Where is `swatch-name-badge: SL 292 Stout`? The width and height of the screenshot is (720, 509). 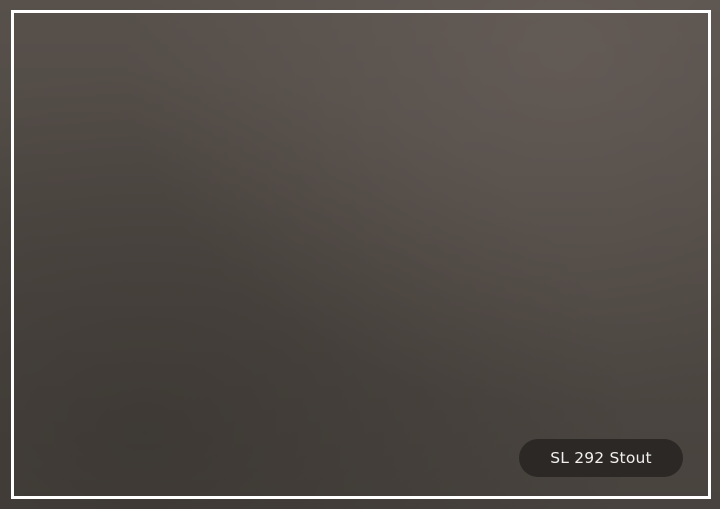 swatch-name-badge: SL 292 Stout is located at coordinates (601, 458).